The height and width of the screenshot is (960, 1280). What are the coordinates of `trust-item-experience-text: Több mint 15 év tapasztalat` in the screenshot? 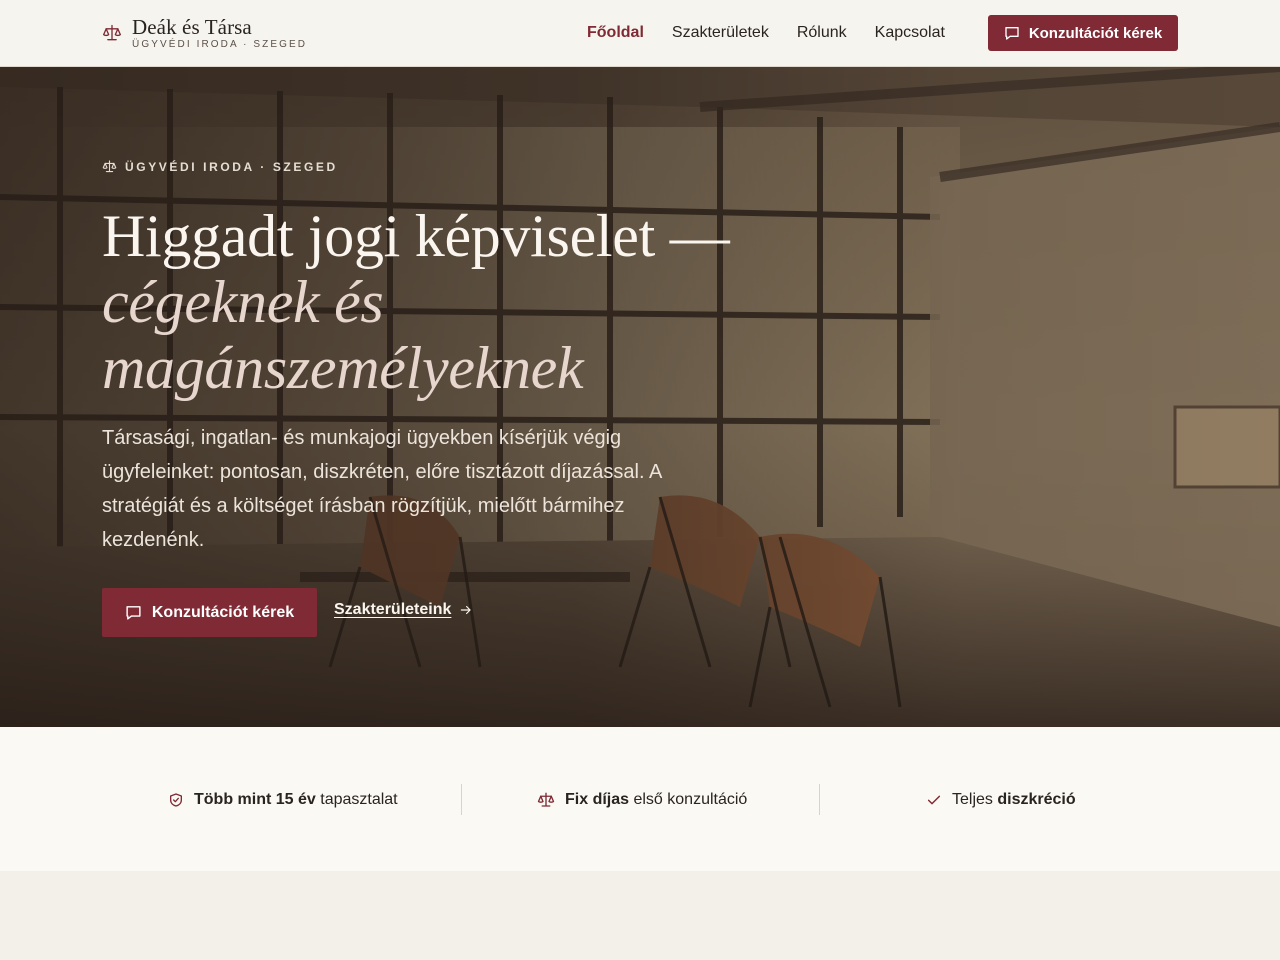 It's located at (296, 800).